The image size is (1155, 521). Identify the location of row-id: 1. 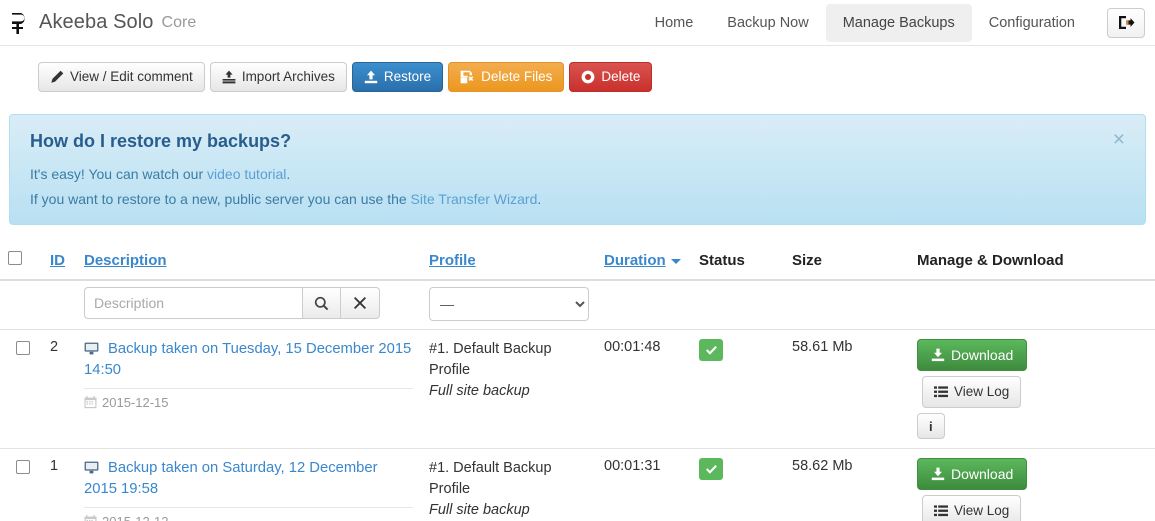
(59, 484).